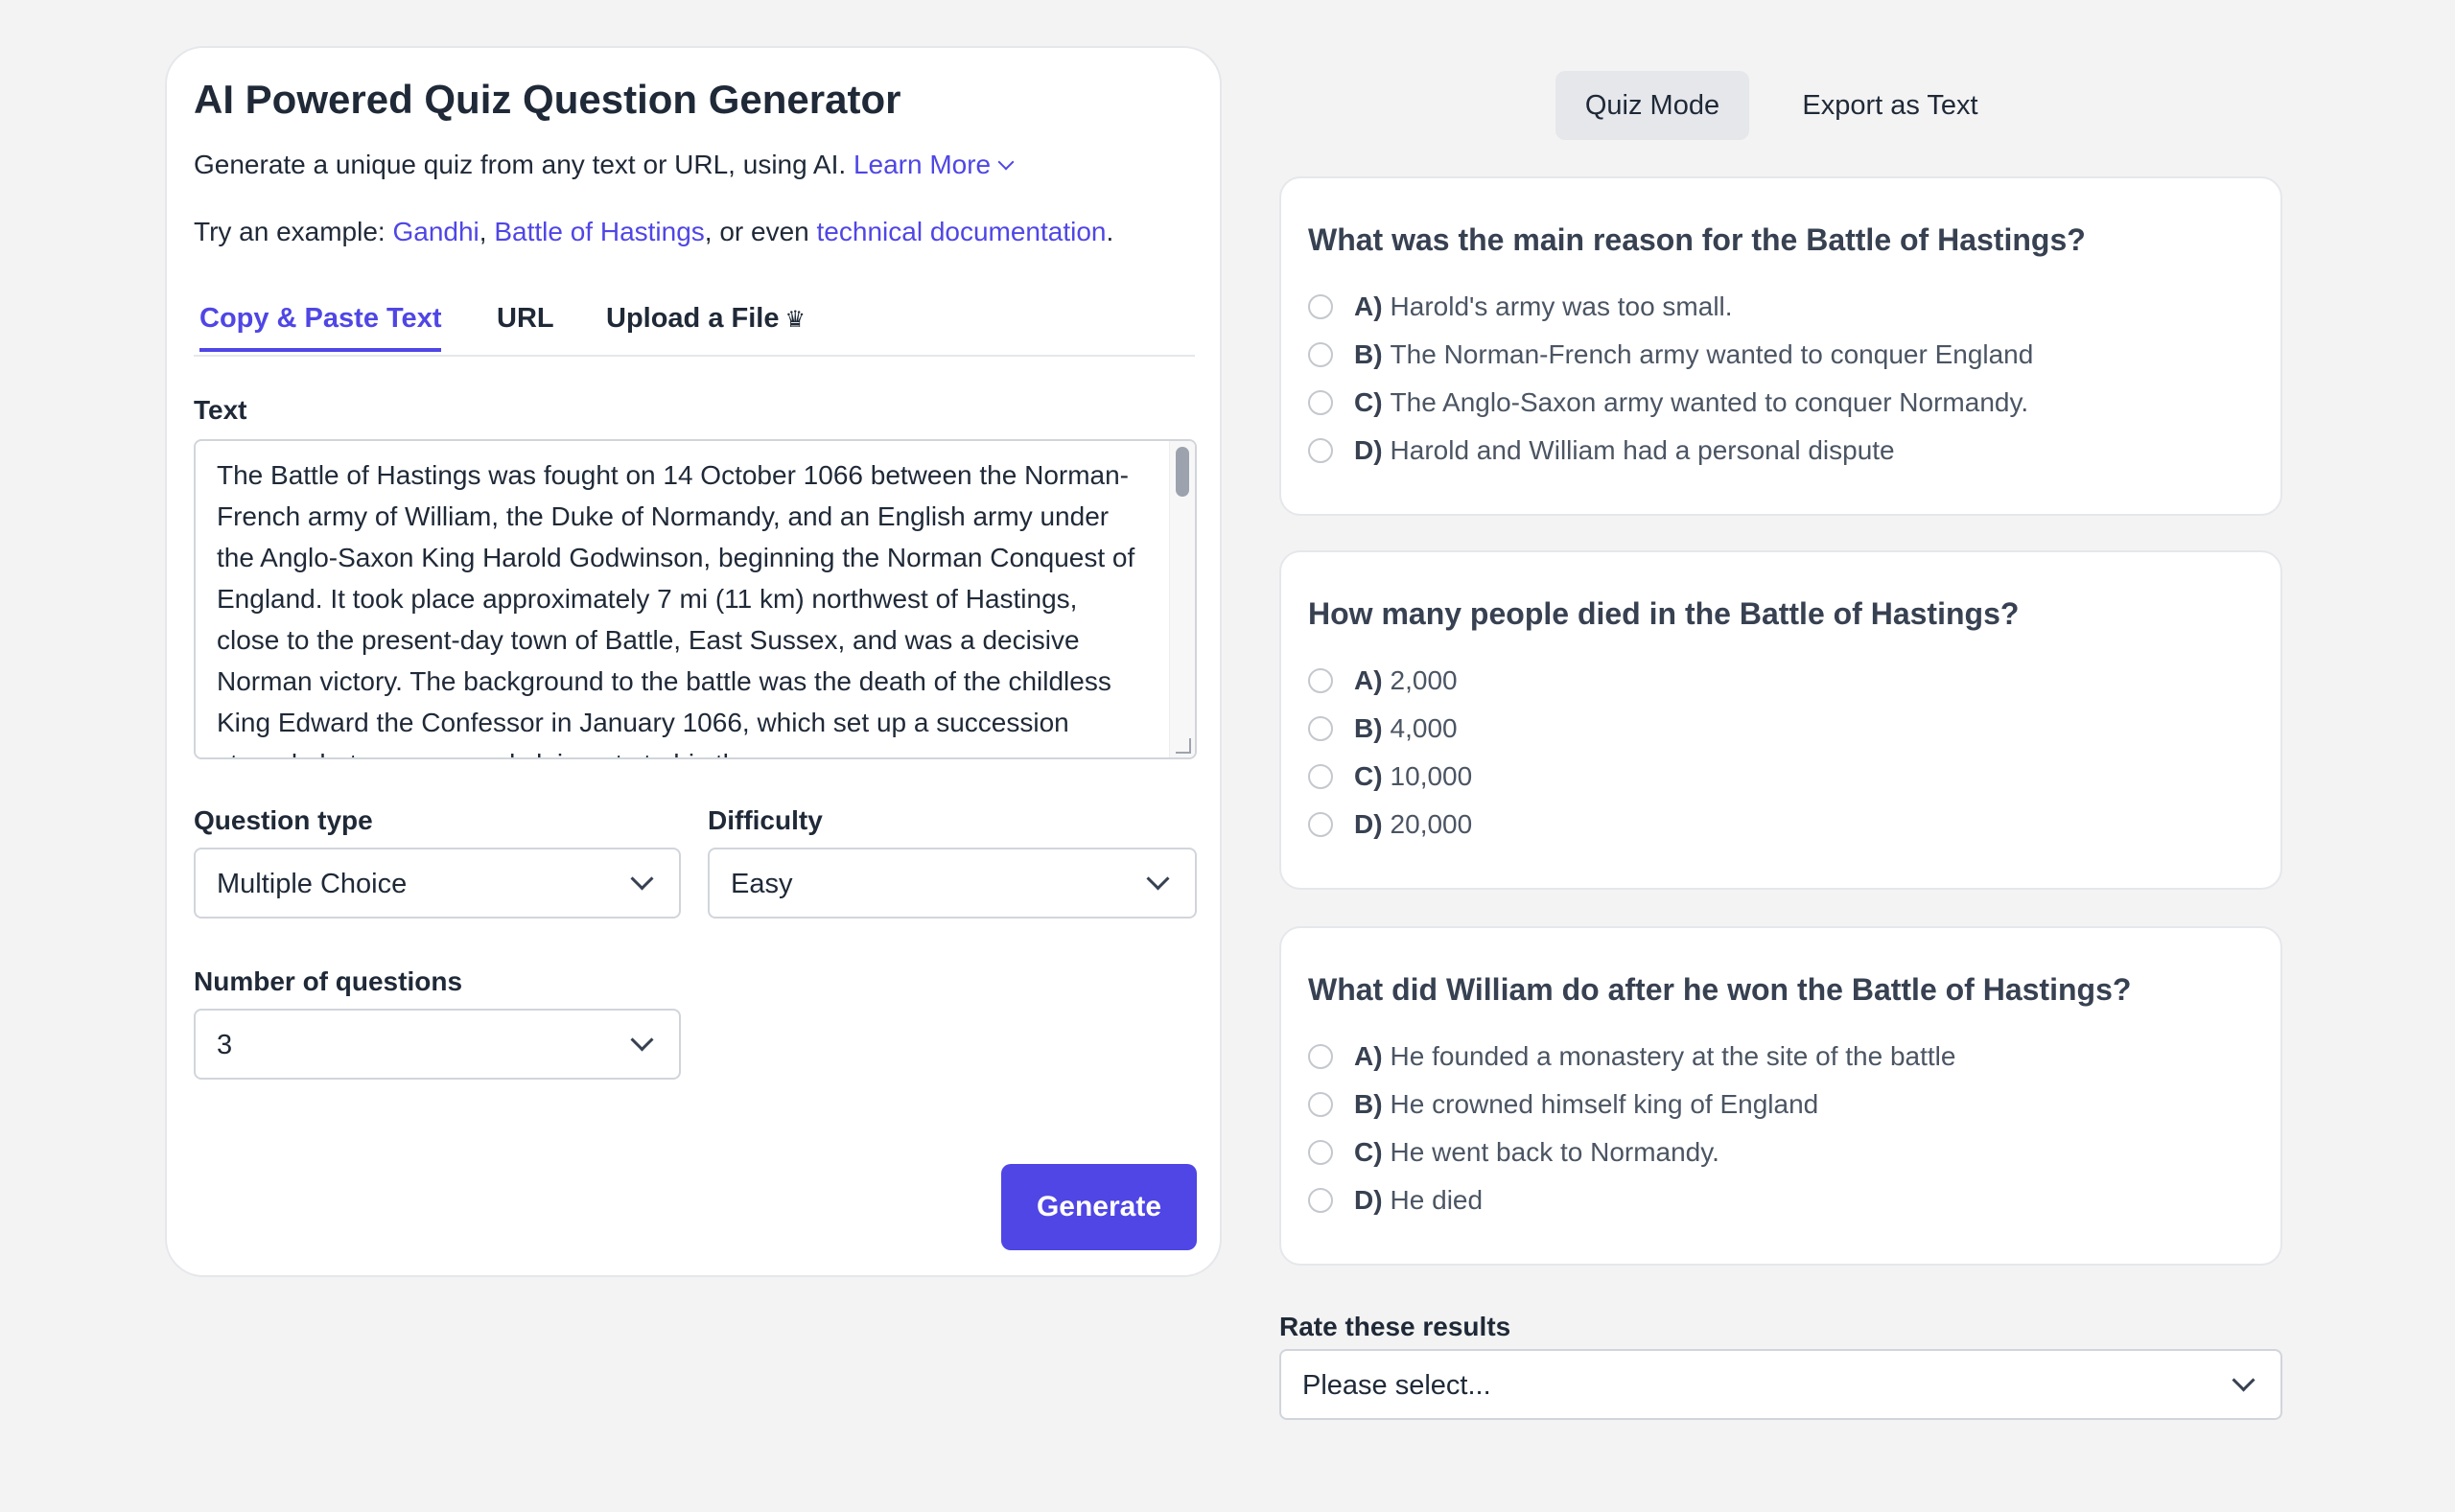 The height and width of the screenshot is (1512, 2455). Describe the element at coordinates (1431, 824) in the screenshot. I see `option-text: 20,000` at that location.